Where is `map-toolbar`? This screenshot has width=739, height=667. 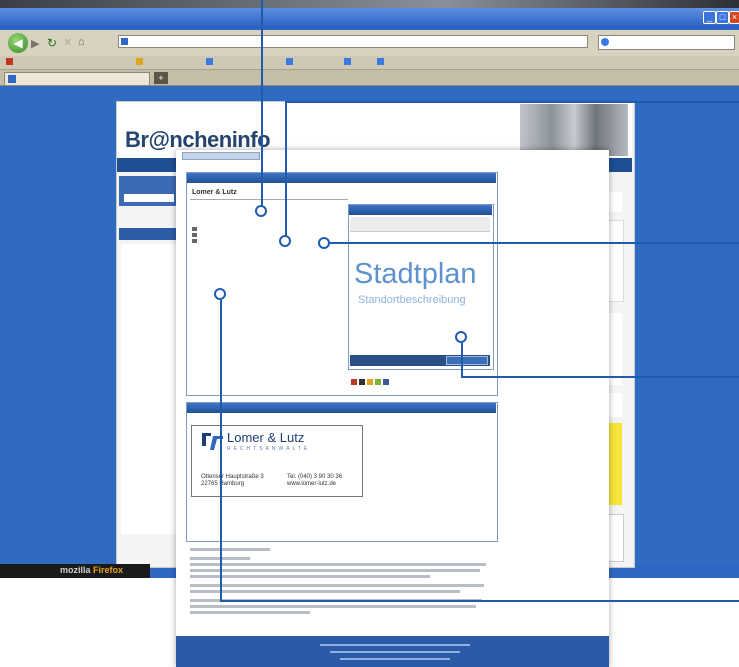
map-toolbar is located at coordinates (420, 224).